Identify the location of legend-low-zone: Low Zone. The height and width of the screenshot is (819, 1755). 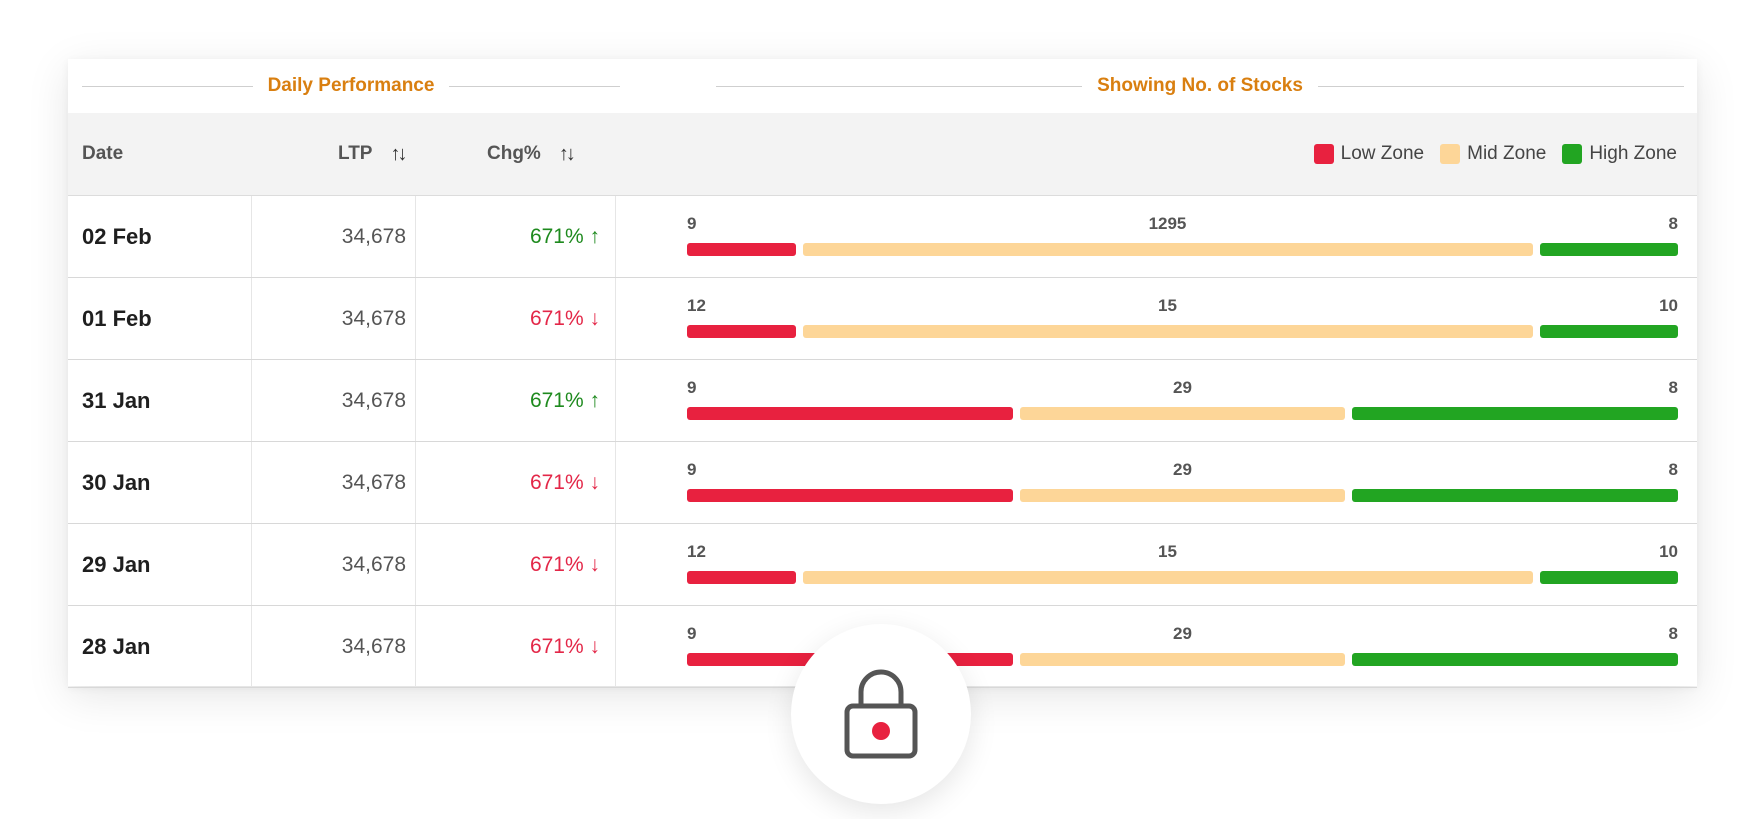
(1369, 154).